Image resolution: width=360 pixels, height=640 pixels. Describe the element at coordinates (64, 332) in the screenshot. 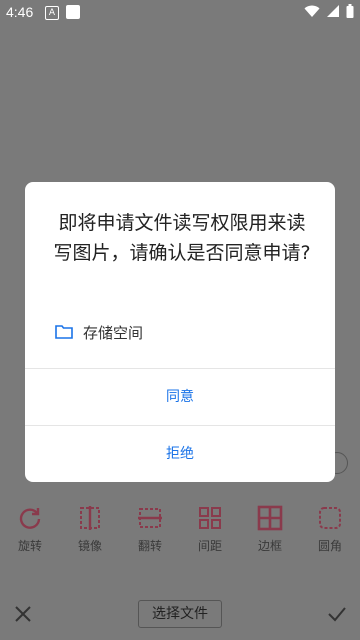

I see `folder-icon` at that location.